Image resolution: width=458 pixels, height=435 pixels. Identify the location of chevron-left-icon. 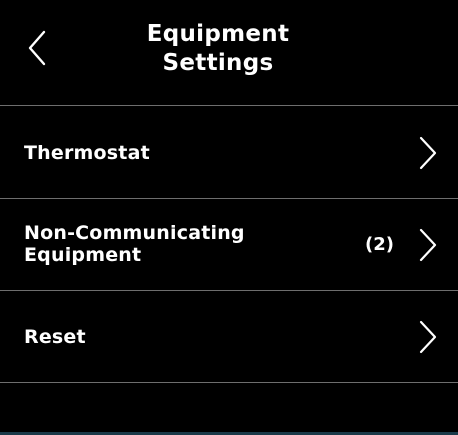
(42, 48).